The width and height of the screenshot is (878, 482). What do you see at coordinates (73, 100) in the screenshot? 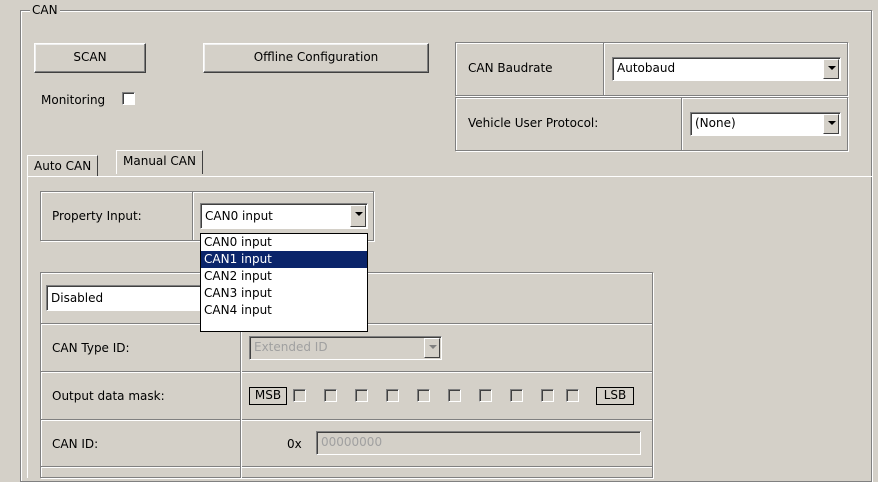
I see `monitoring-label: Monitoring` at bounding box center [73, 100].